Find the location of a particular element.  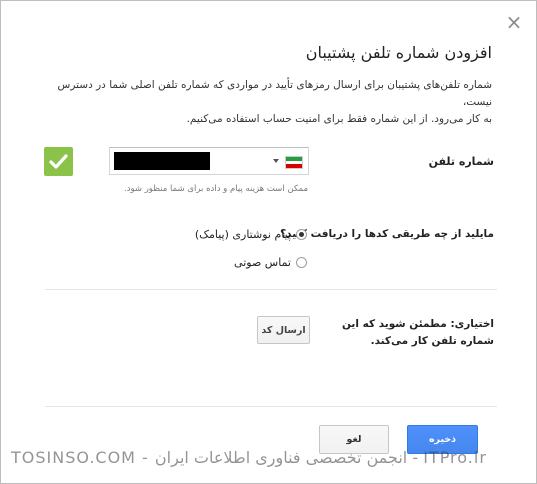

option-voice-call-label: تماس صوتی is located at coordinates (262, 262).